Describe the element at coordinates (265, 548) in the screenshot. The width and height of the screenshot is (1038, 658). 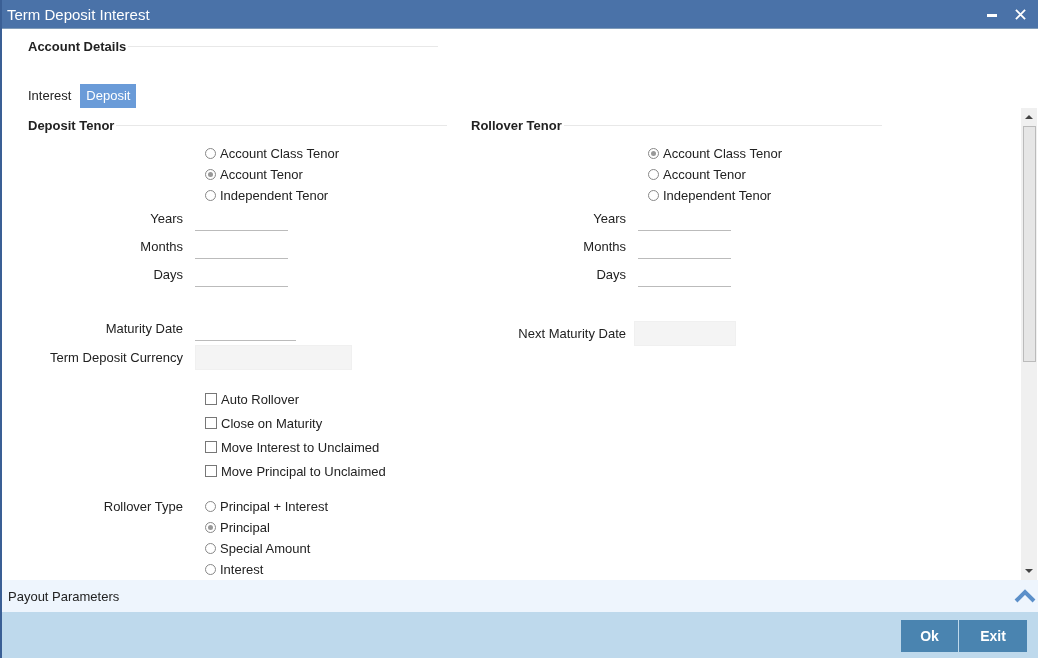
I see `option-label: Special Amount` at that location.